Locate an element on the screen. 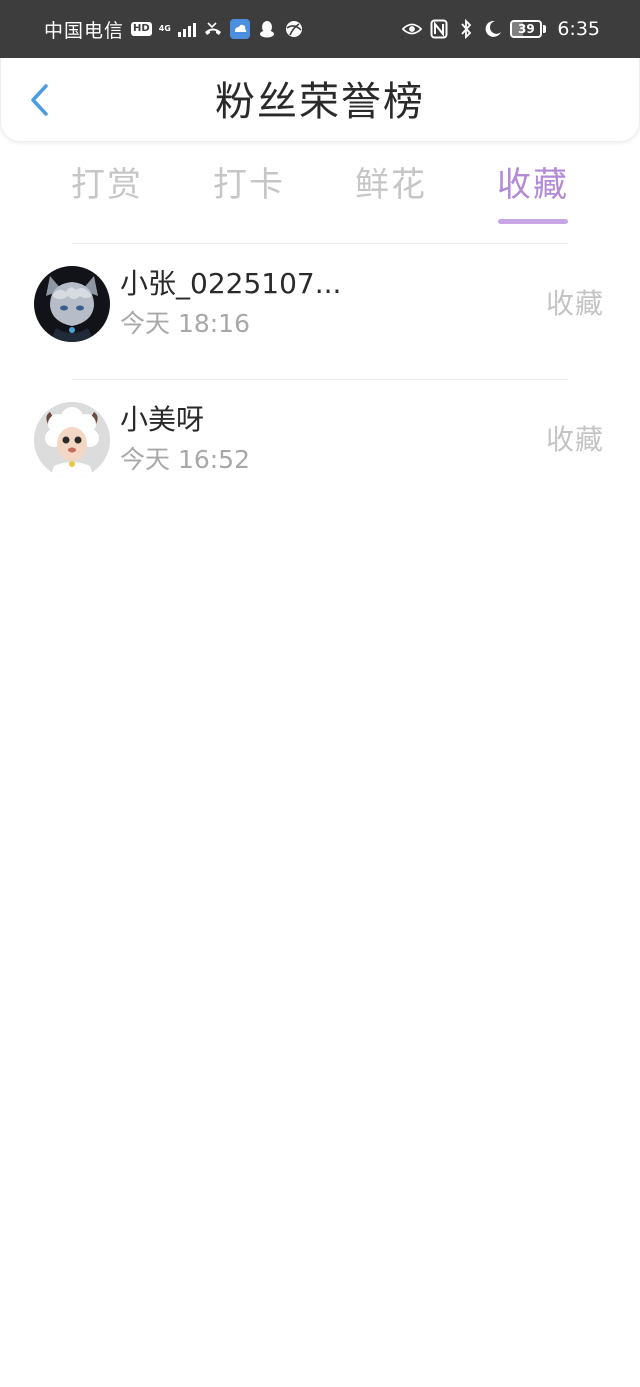 The height and width of the screenshot is (1387, 640). missed-call-icon is located at coordinates (213, 29).